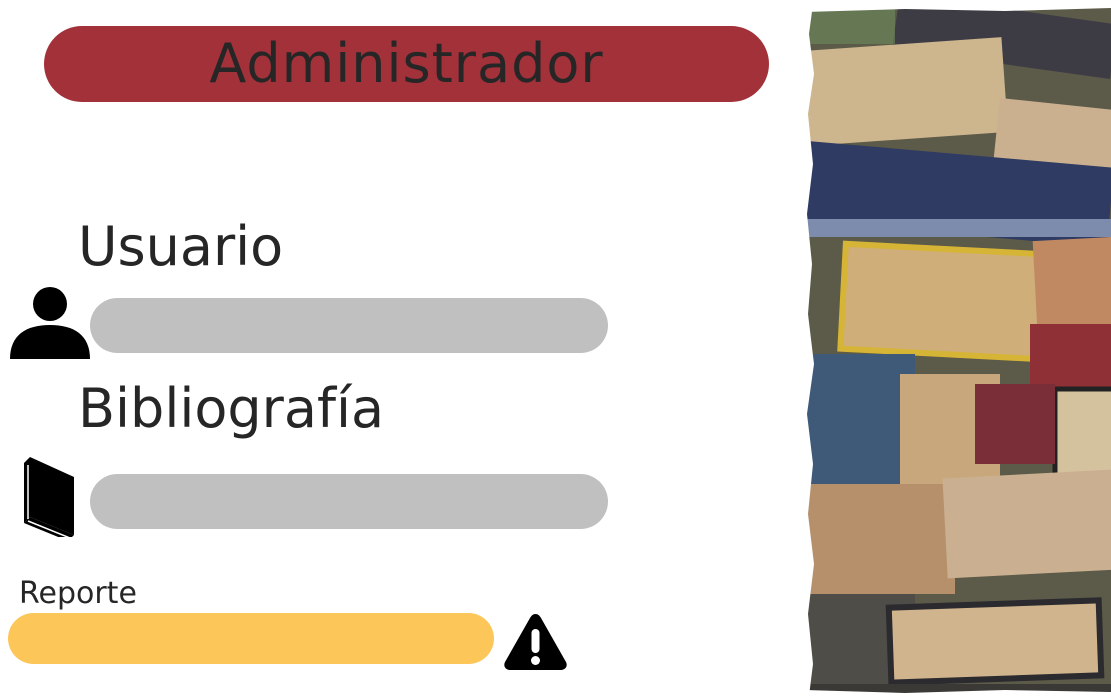  What do you see at coordinates (181, 246) in the screenshot?
I see `usuario-label: Usuario` at bounding box center [181, 246].